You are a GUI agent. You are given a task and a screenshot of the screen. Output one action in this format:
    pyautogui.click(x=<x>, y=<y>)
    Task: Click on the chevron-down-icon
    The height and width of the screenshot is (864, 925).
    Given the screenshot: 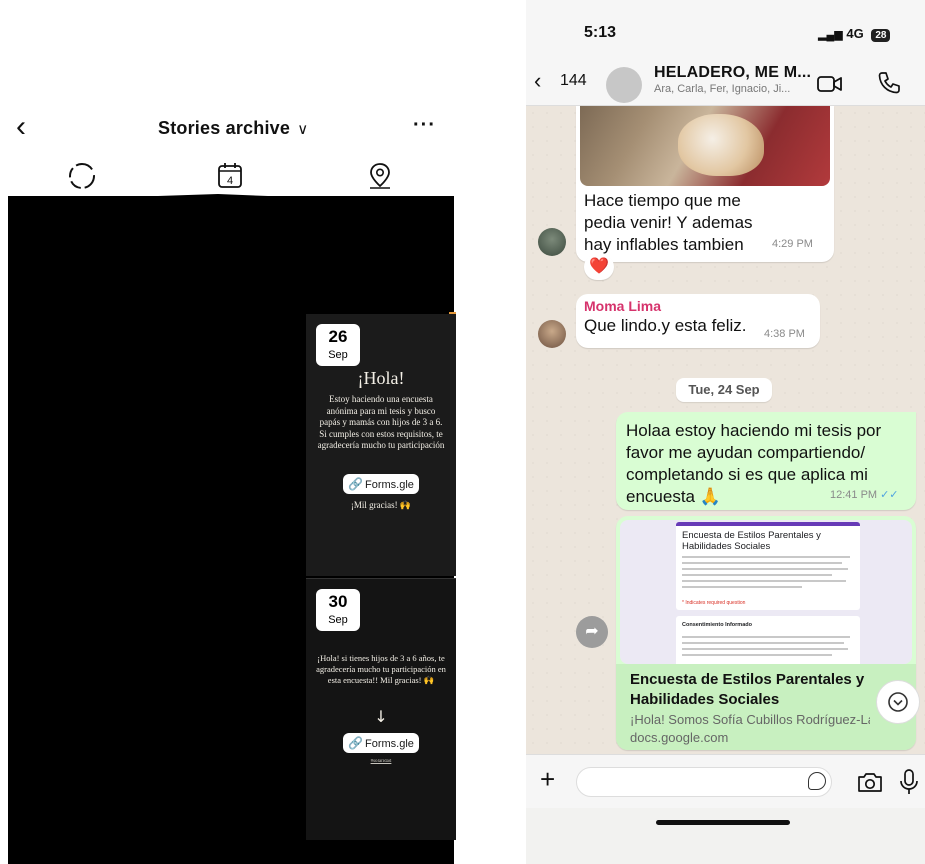 What is the action you would take?
    pyautogui.click(x=898, y=702)
    